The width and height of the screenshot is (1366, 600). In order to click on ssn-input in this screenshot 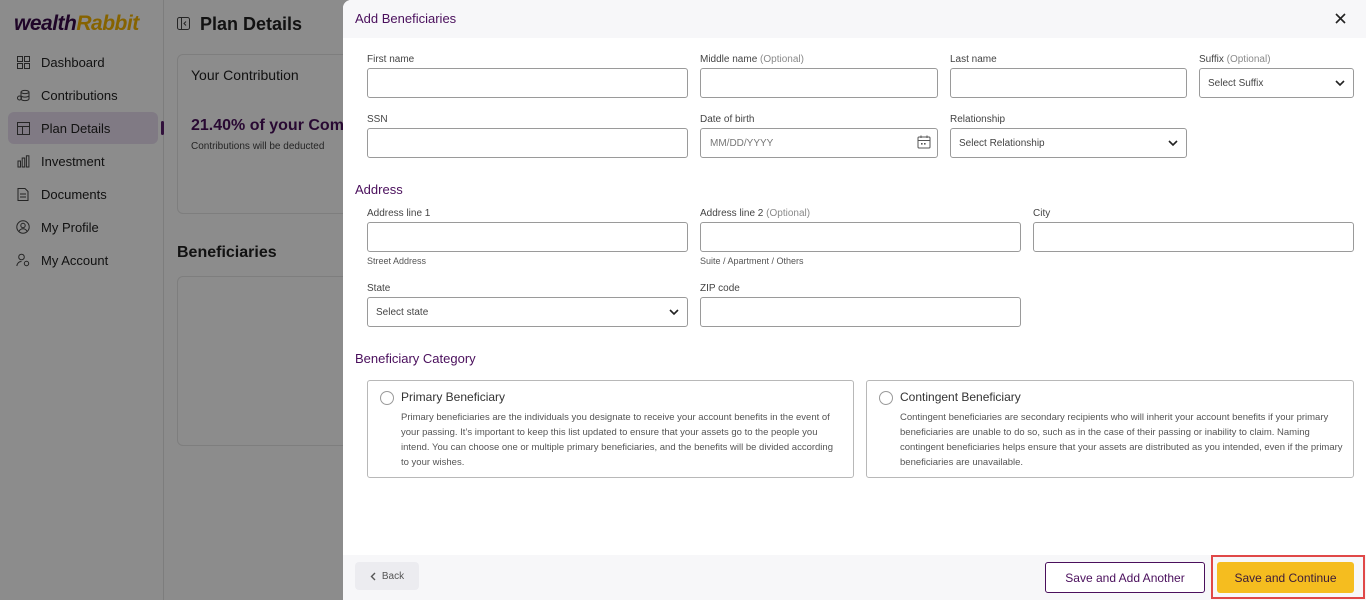, I will do `click(527, 143)`.